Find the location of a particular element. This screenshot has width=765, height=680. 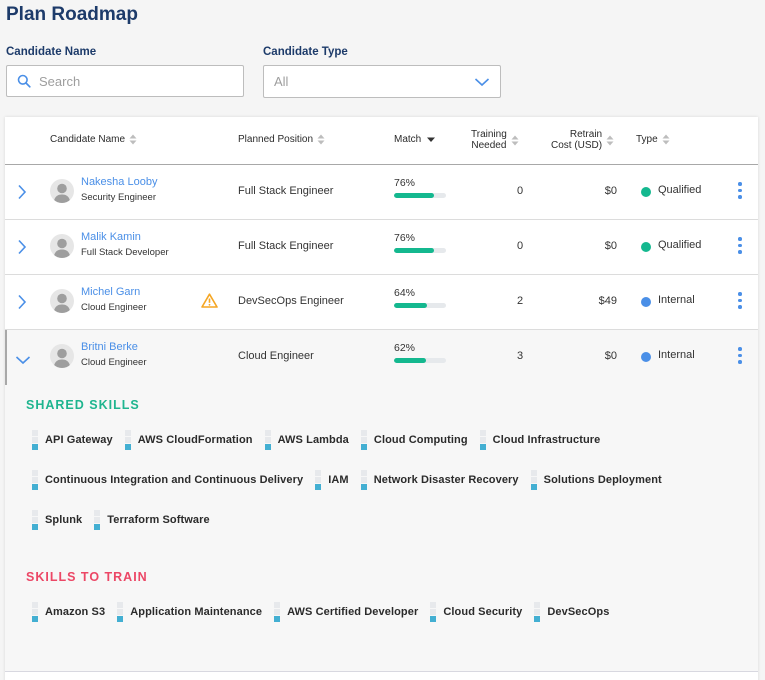

planned-position: DevSecOps Engineer is located at coordinates (291, 301).